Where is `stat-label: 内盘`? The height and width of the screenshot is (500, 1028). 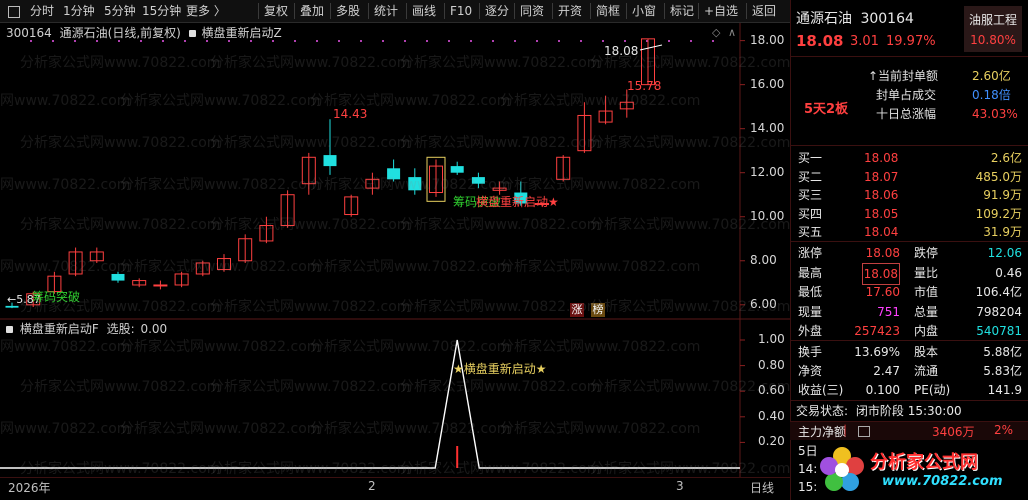 stat-label: 内盘 is located at coordinates (926, 331).